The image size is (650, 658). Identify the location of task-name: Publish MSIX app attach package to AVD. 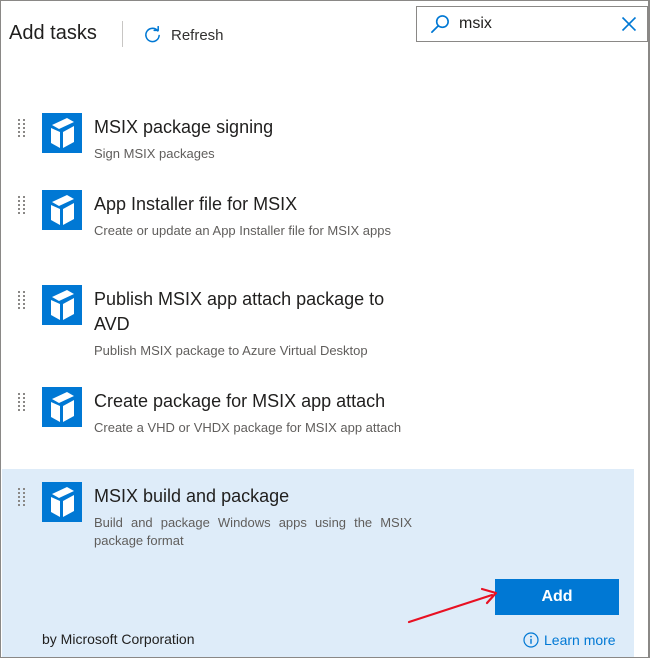
(239, 311).